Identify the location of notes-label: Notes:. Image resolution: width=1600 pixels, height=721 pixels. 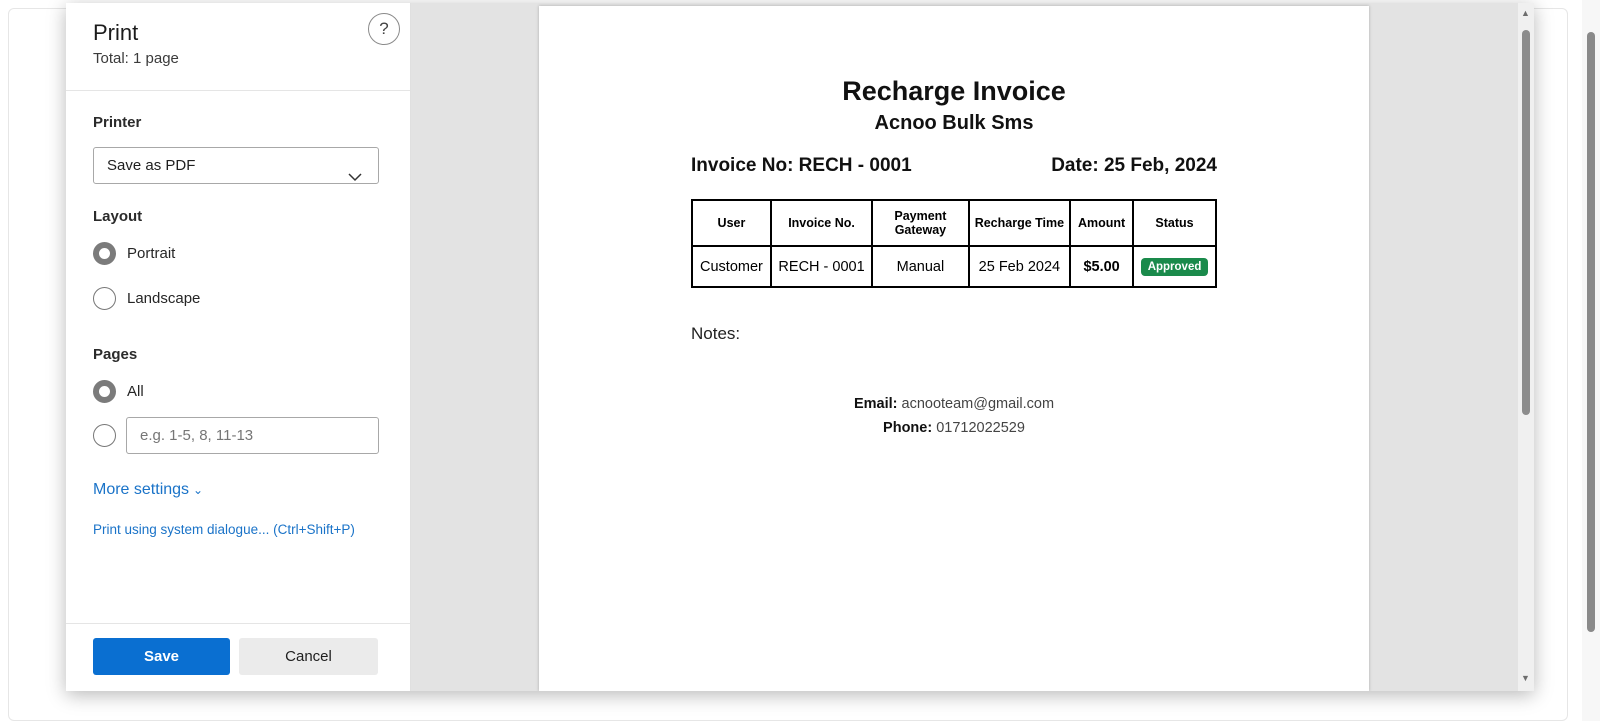
(716, 333).